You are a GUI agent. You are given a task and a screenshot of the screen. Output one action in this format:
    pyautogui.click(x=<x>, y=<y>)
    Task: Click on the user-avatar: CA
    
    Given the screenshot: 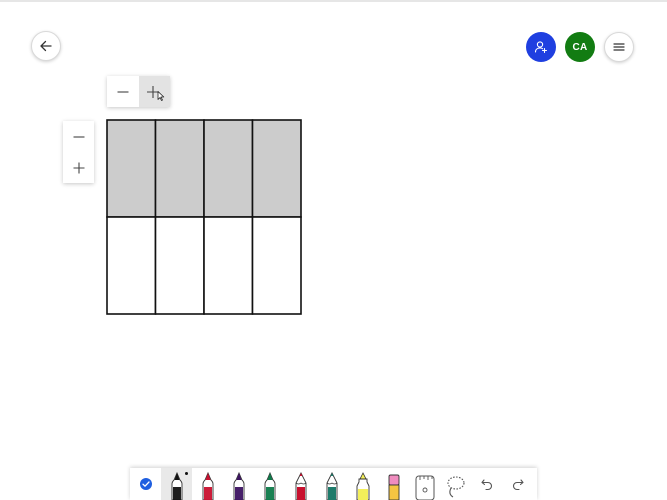 What is the action you would take?
    pyautogui.click(x=580, y=47)
    